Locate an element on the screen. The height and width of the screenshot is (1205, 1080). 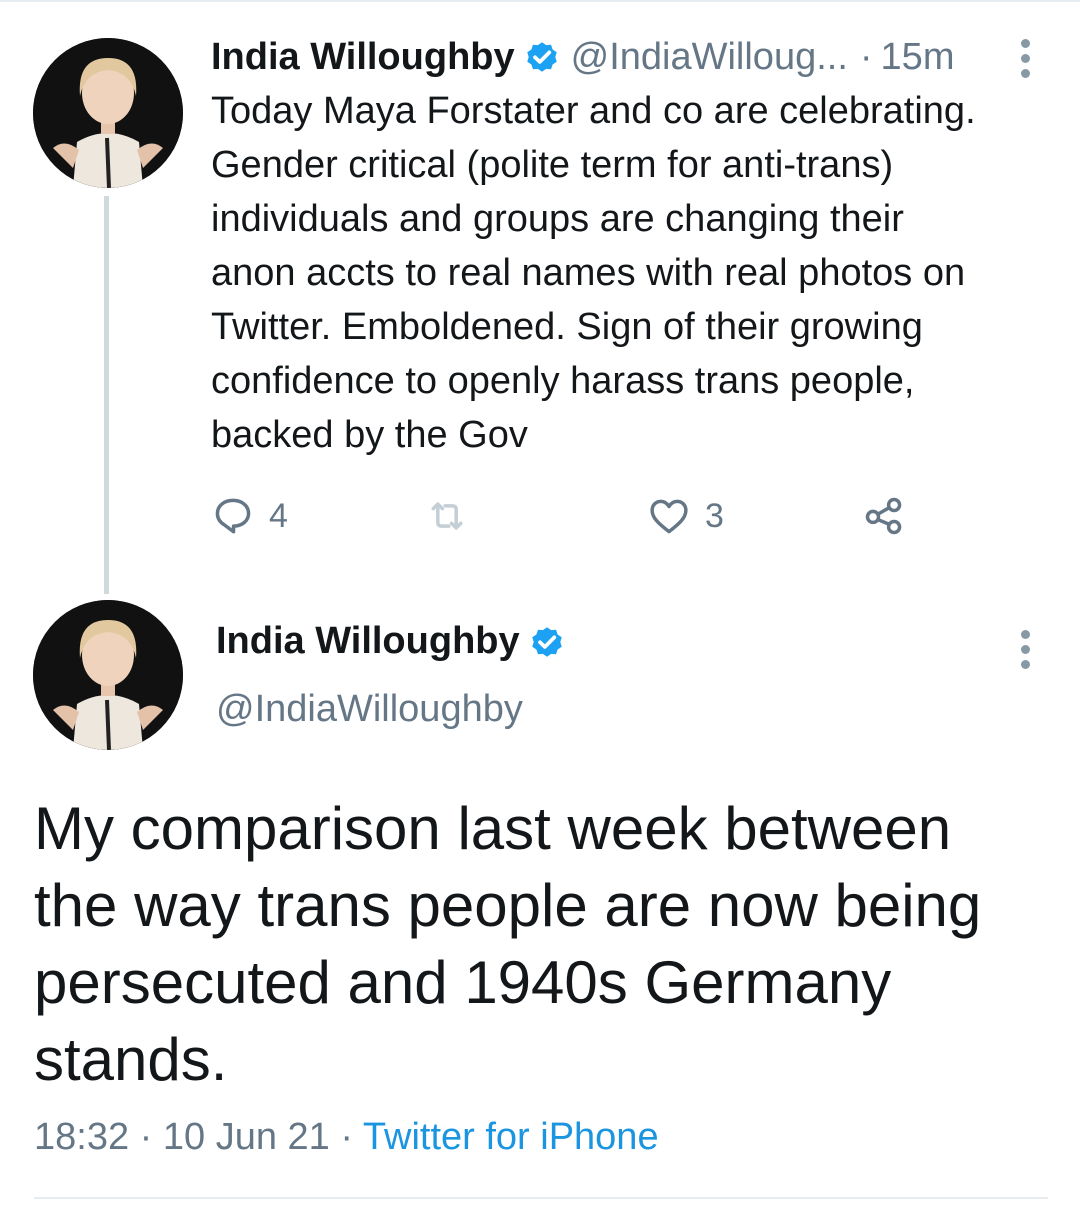
reply-icon is located at coordinates (233, 516).